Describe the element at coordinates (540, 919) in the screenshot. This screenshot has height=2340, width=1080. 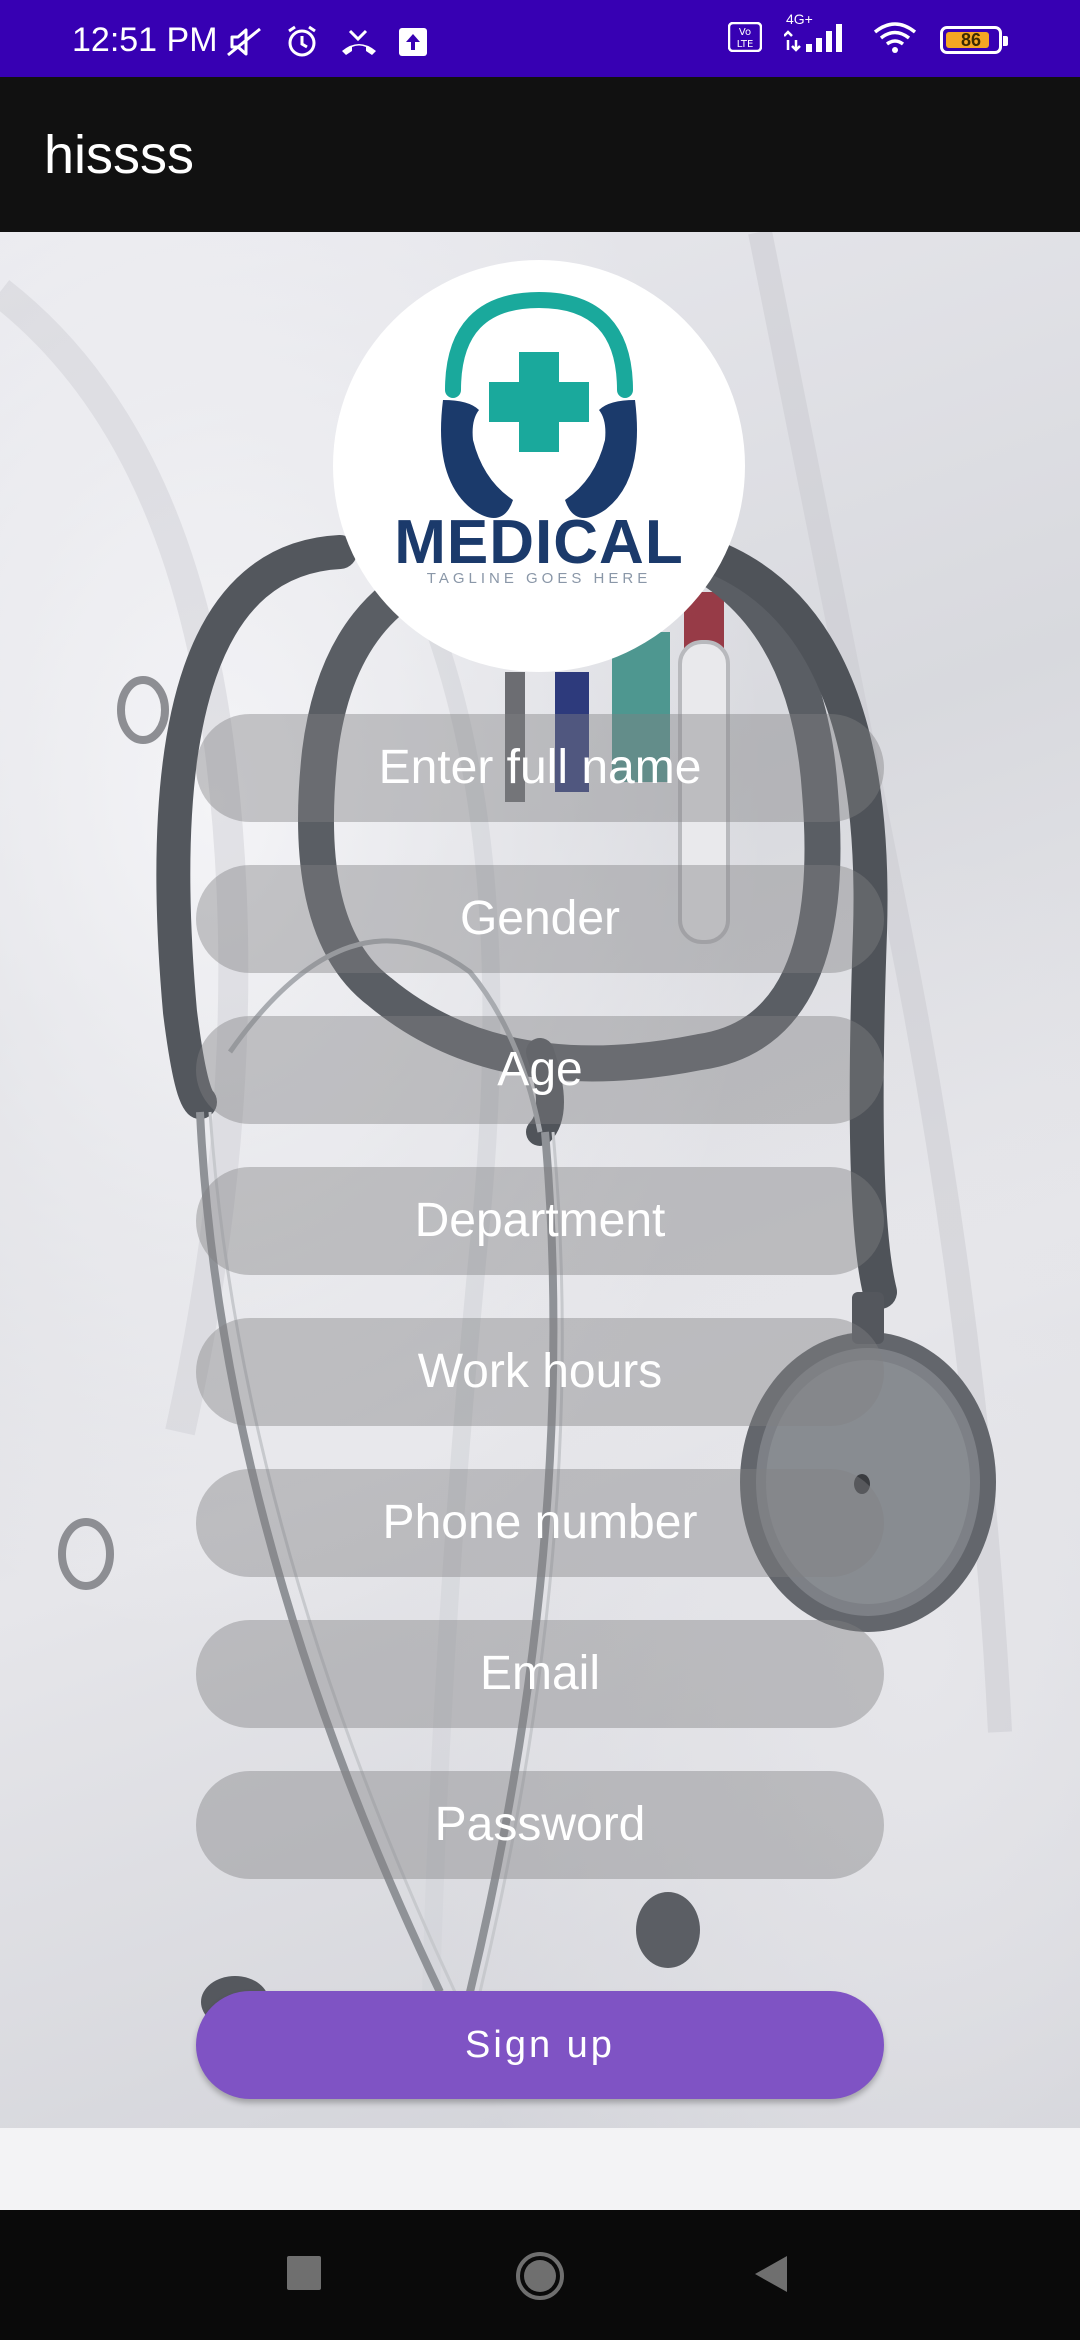
I see `gender-input: Gender` at that location.